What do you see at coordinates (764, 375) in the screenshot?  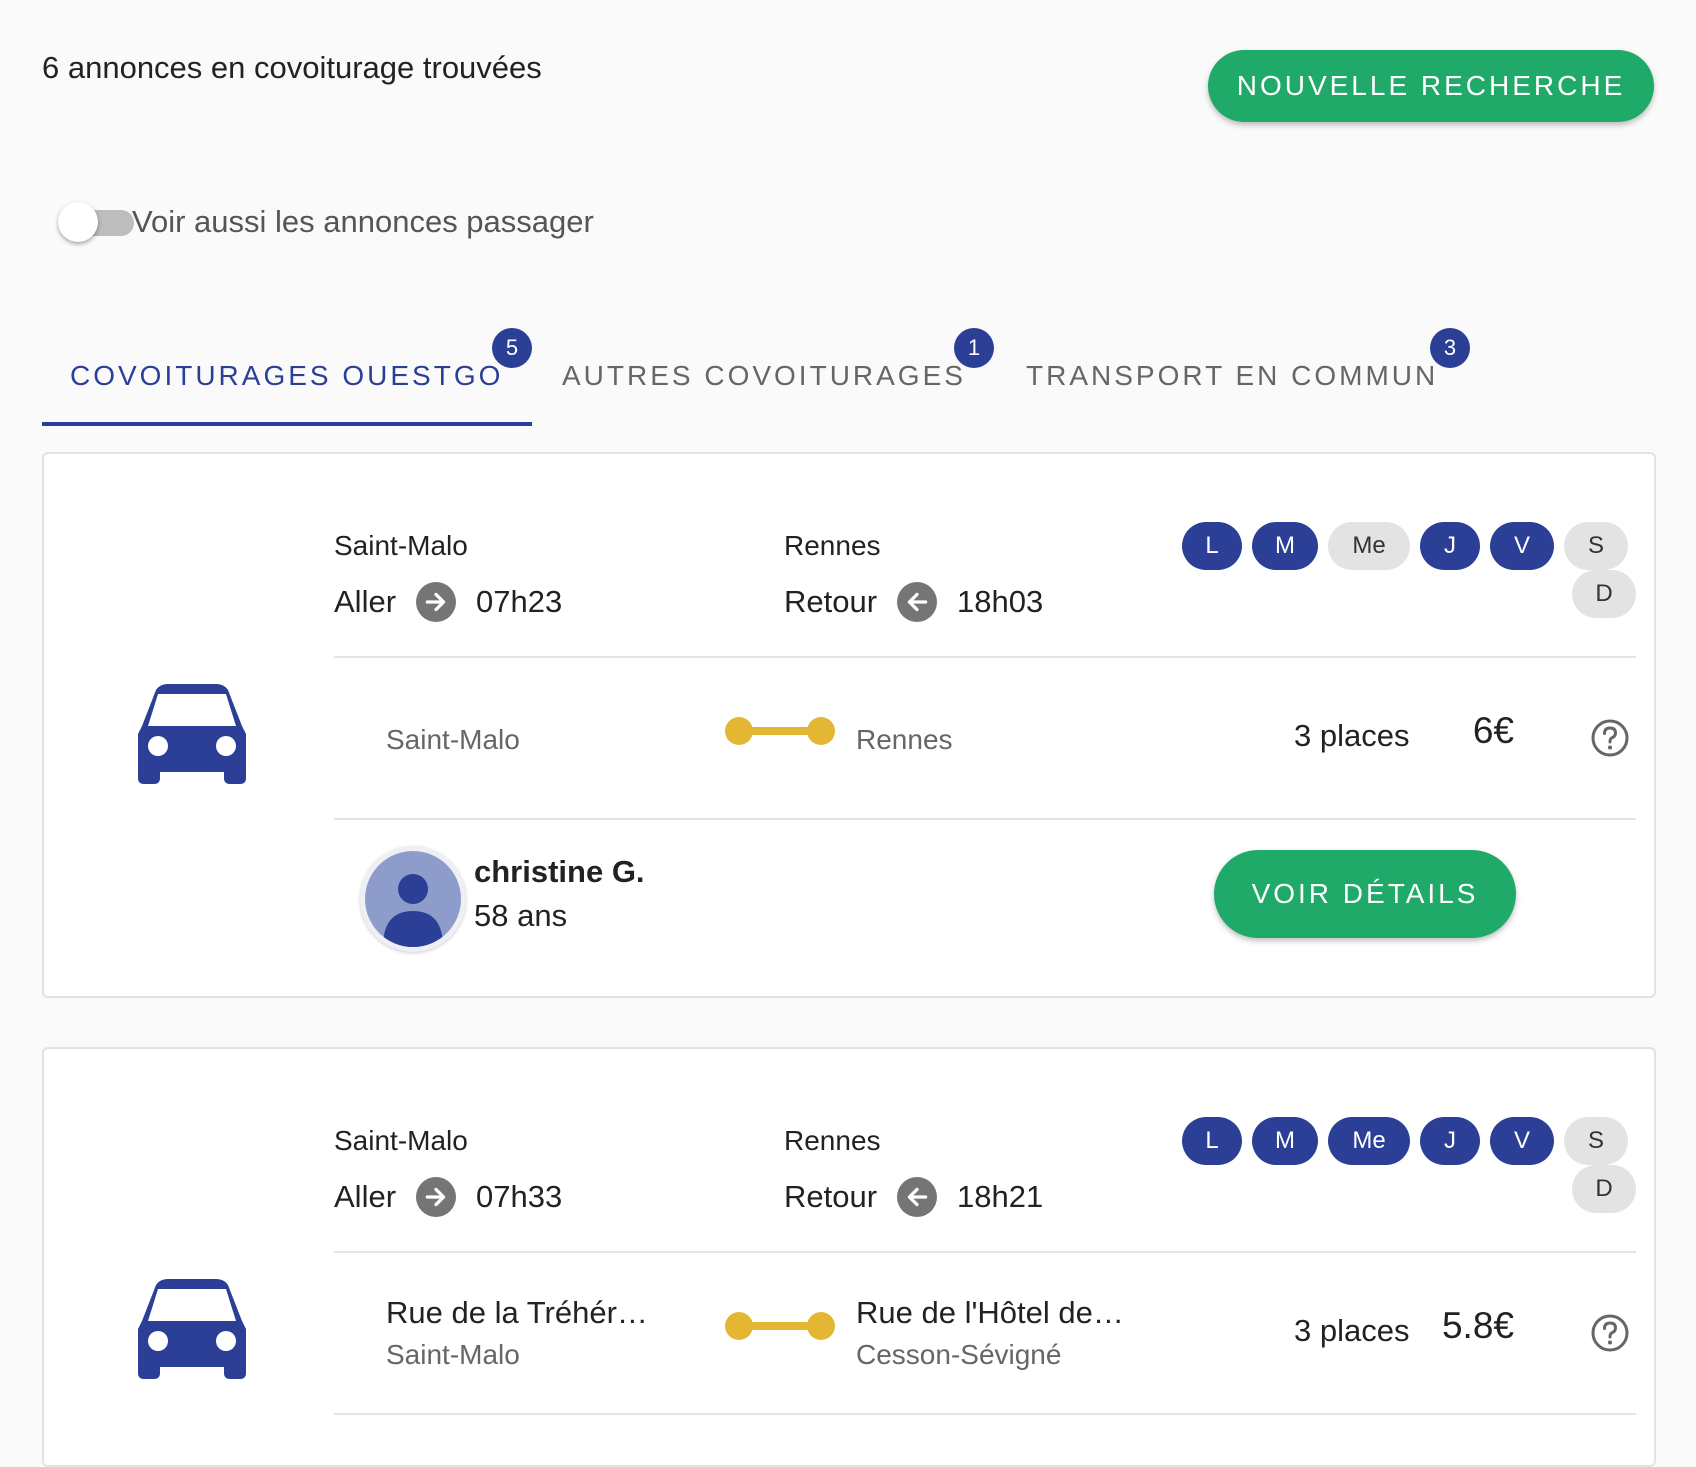 I see `tab-label: AUTRES COVOITURAGES` at bounding box center [764, 375].